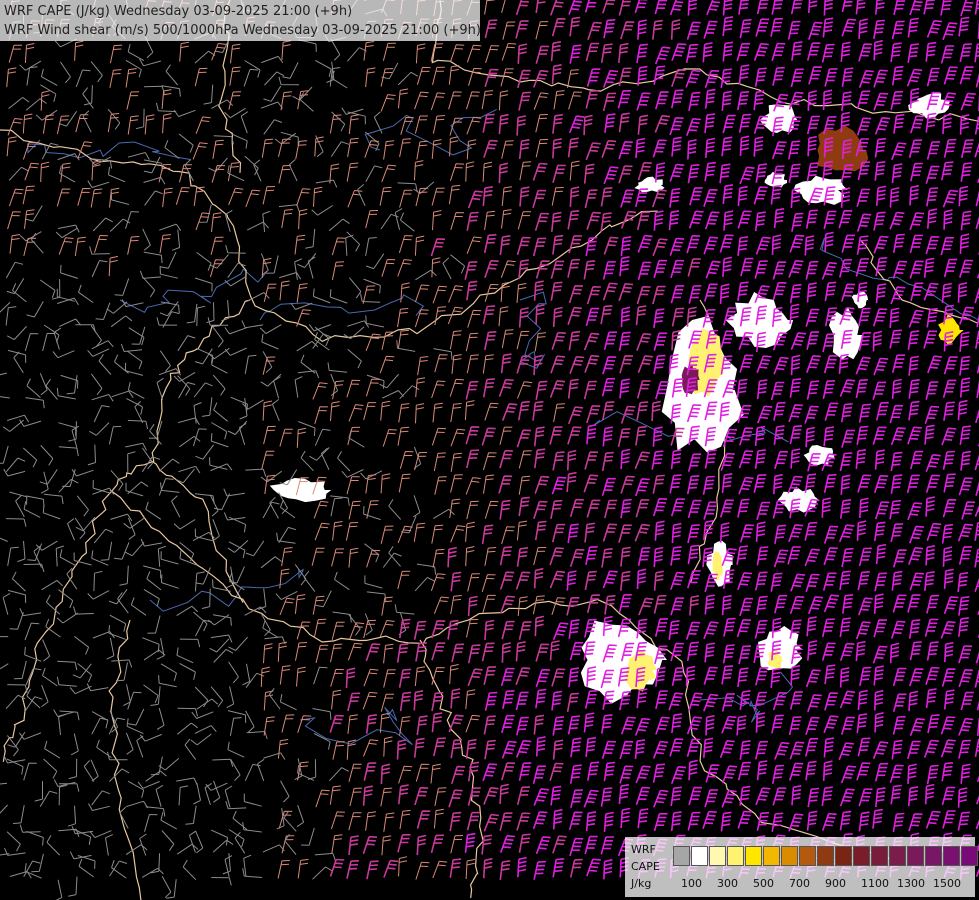 The width and height of the screenshot is (979, 900). Describe the element at coordinates (641, 883) in the screenshot. I see `legend-label-unit: J/kg` at that location.